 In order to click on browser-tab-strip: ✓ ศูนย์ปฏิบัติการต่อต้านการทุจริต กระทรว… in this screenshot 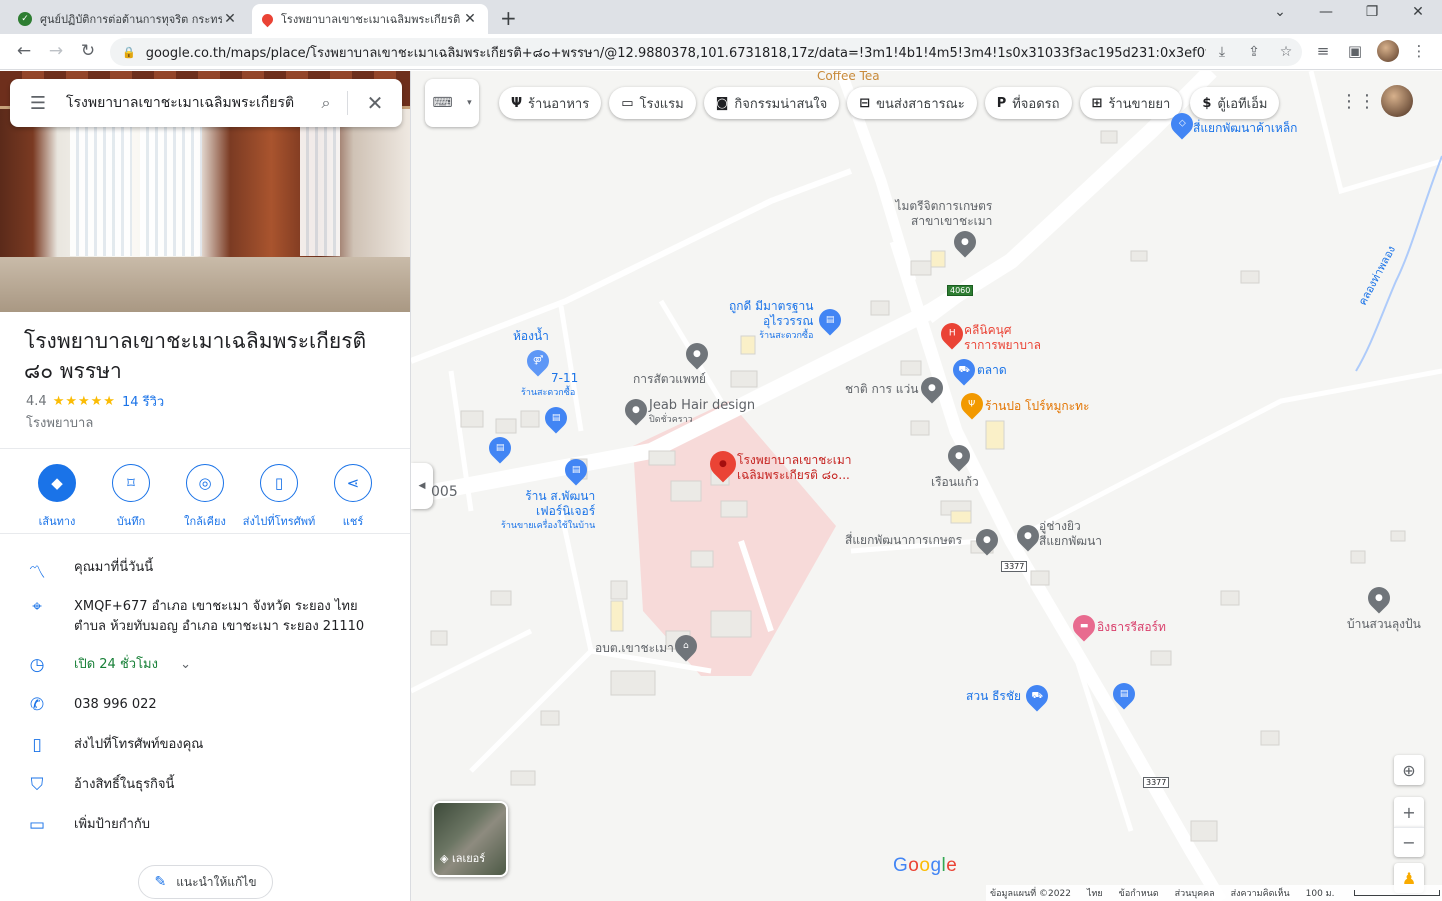, I will do `click(721, 17)`.